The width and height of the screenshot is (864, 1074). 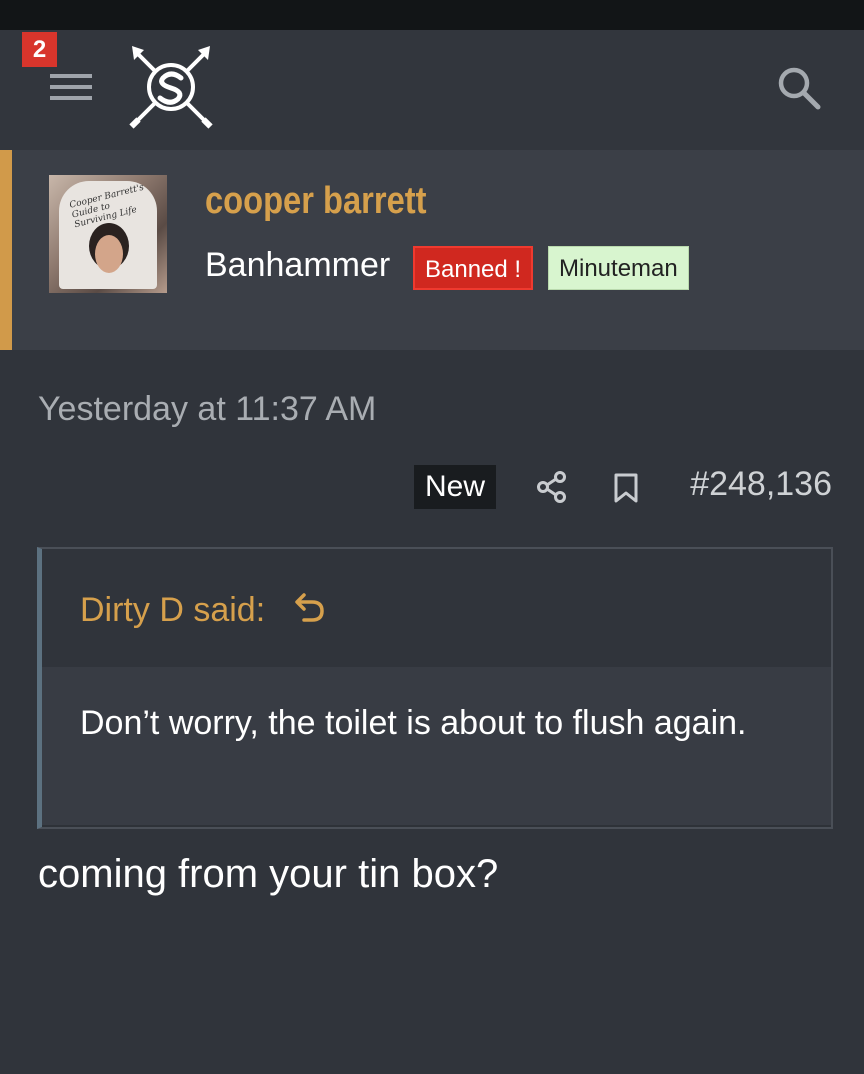 What do you see at coordinates (6, 250) in the screenshot?
I see `profile-accent-bar` at bounding box center [6, 250].